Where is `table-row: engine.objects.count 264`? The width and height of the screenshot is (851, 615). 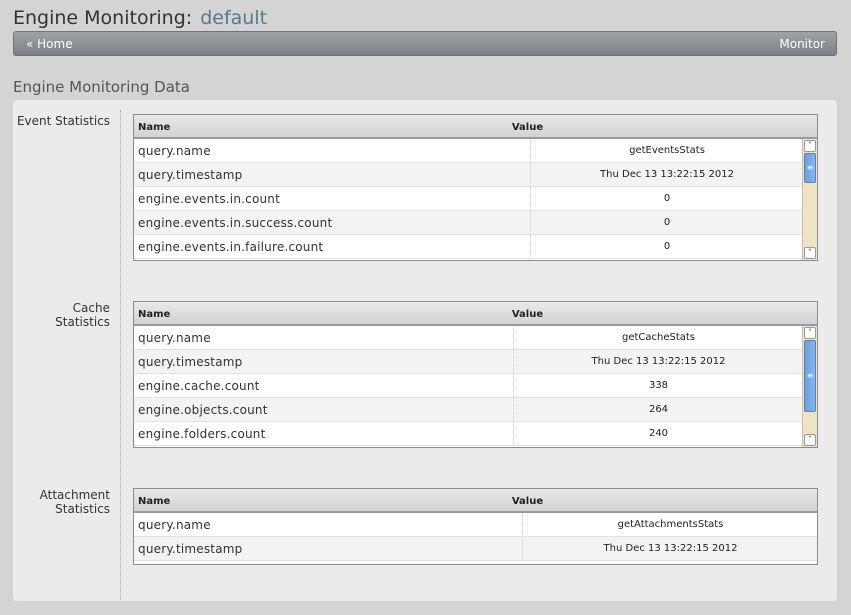
table-row: engine.objects.count 264 is located at coordinates (468, 410).